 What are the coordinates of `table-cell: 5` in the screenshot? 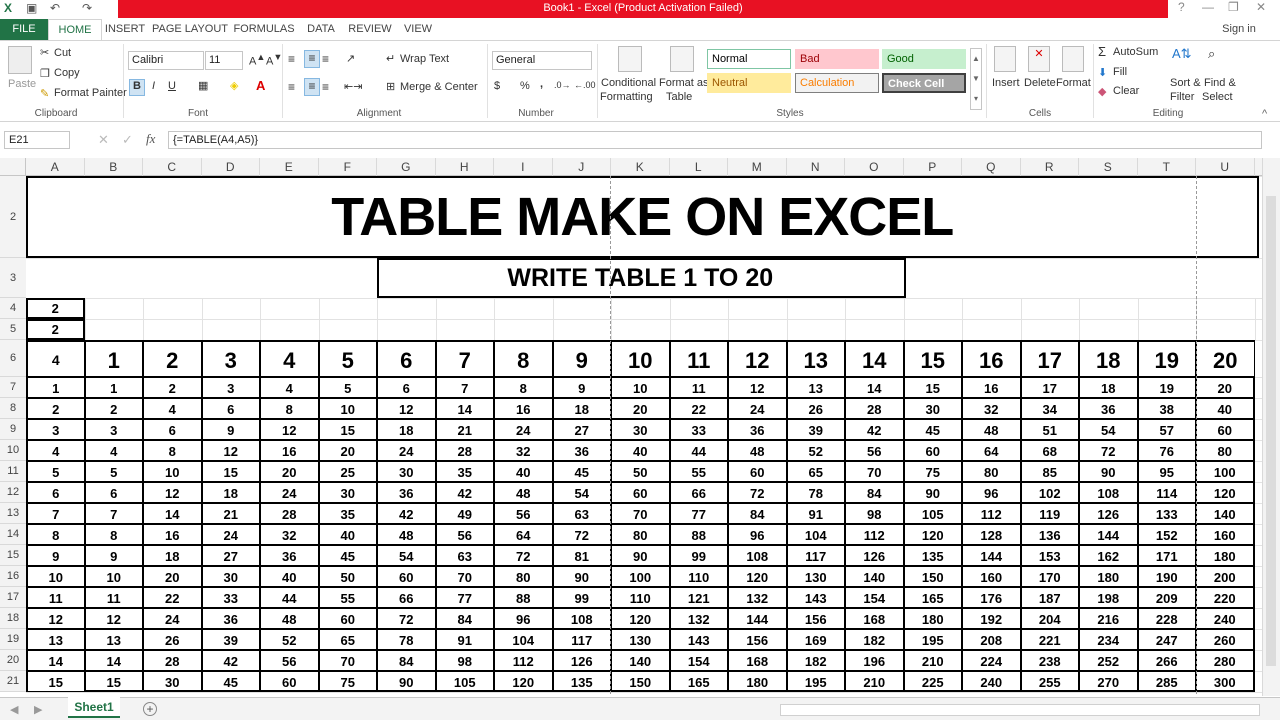 It's located at (347, 387).